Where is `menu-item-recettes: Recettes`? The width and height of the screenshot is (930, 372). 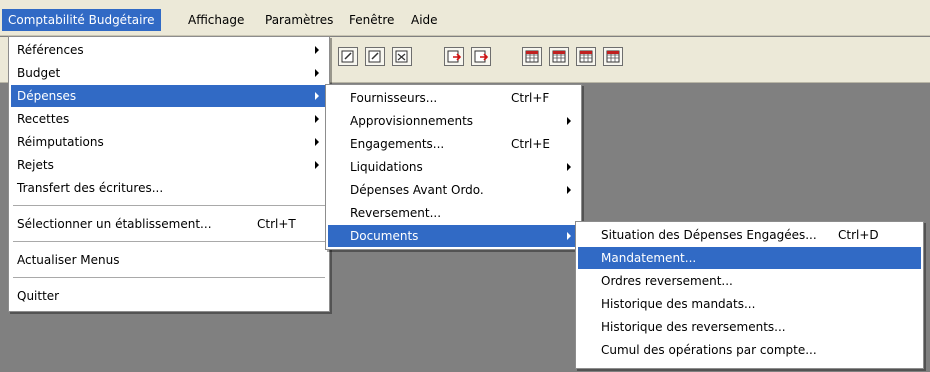
menu-item-recettes: Recettes is located at coordinates (169, 119).